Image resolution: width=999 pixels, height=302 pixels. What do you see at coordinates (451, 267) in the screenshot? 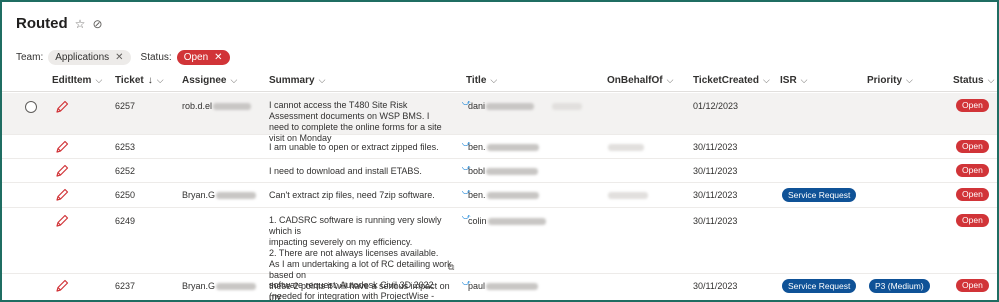
I see `open-in-new-icon: ⧉` at bounding box center [451, 267].